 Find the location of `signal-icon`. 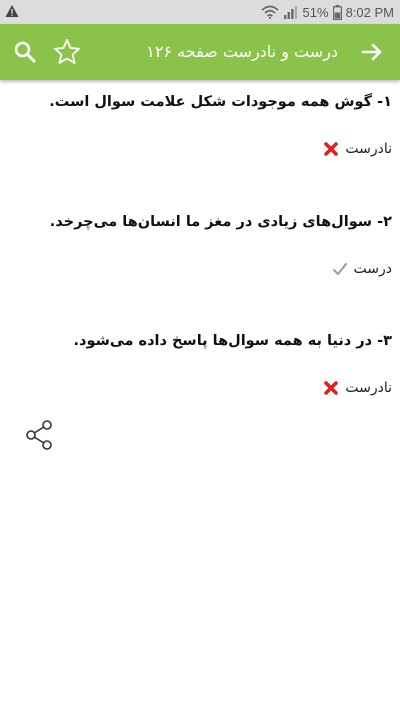

signal-icon is located at coordinates (290, 12).